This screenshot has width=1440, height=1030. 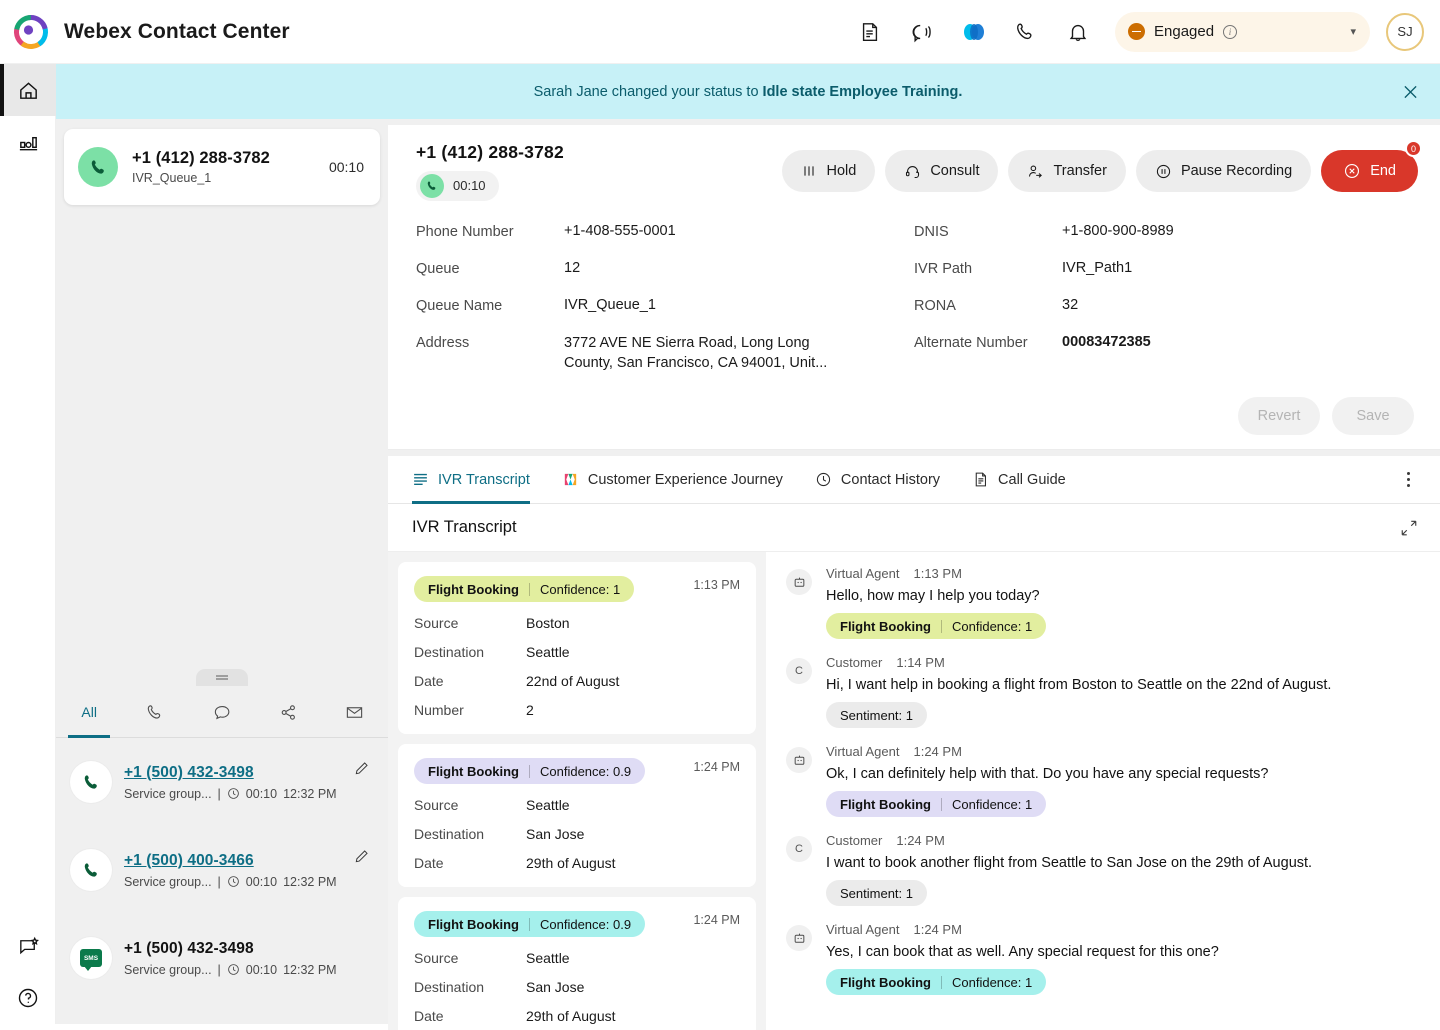 What do you see at coordinates (799, 938) in the screenshot?
I see `bot-icon` at bounding box center [799, 938].